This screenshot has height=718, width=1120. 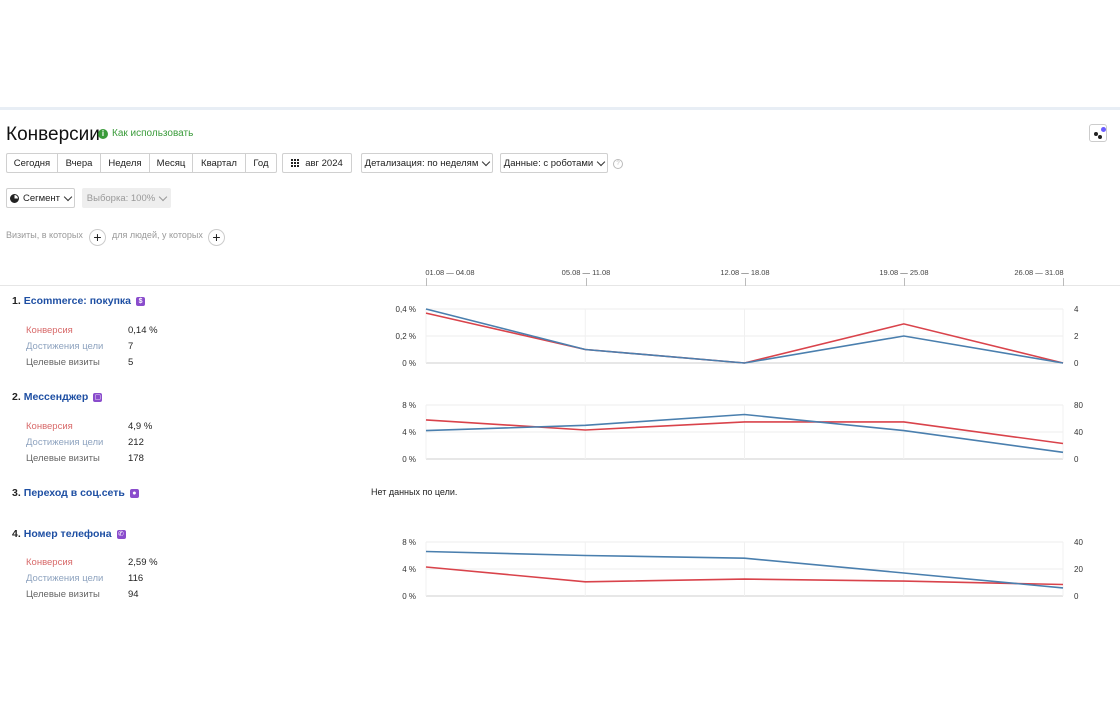 What do you see at coordinates (295, 163) in the screenshot?
I see `calendar-icon` at bounding box center [295, 163].